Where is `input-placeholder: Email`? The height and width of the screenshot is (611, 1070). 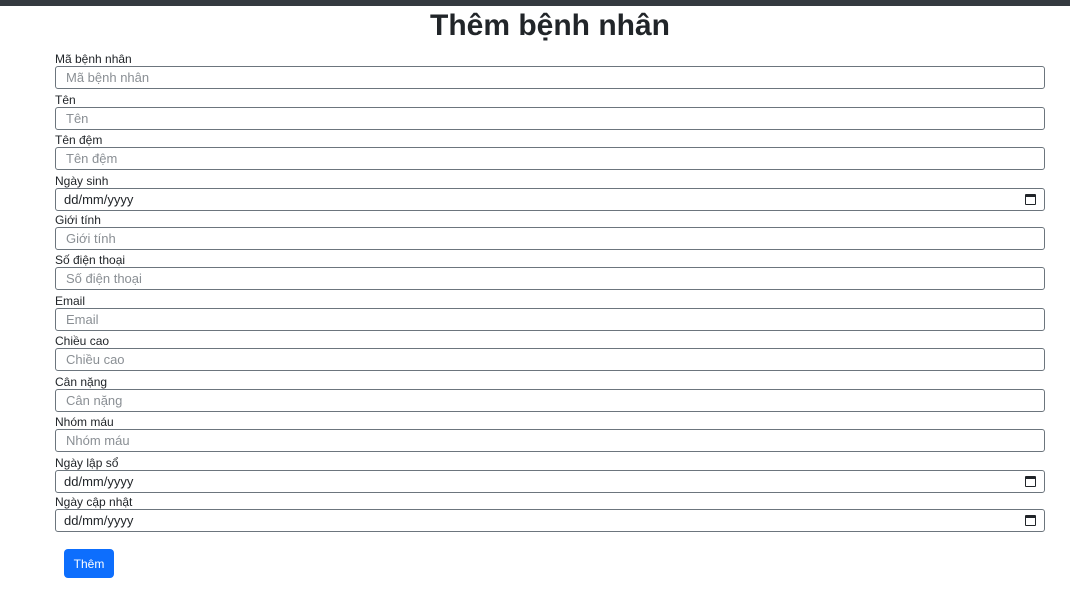
input-placeholder: Email is located at coordinates (82, 319).